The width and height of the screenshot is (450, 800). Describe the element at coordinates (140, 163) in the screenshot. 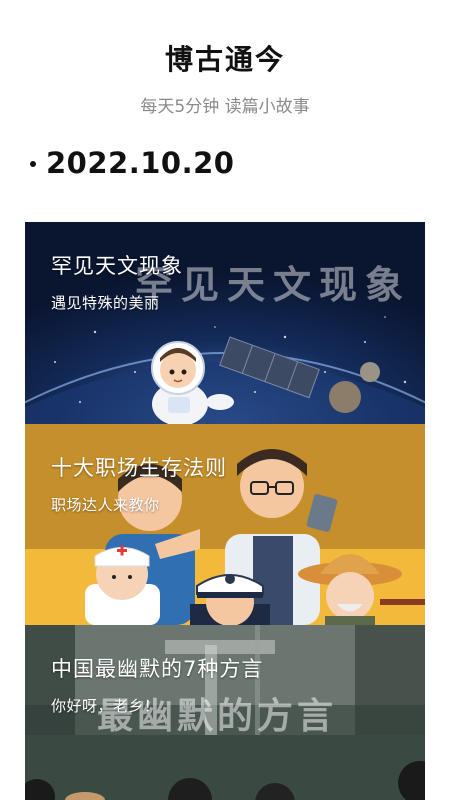

I see `date-label: 2022.10.20` at that location.